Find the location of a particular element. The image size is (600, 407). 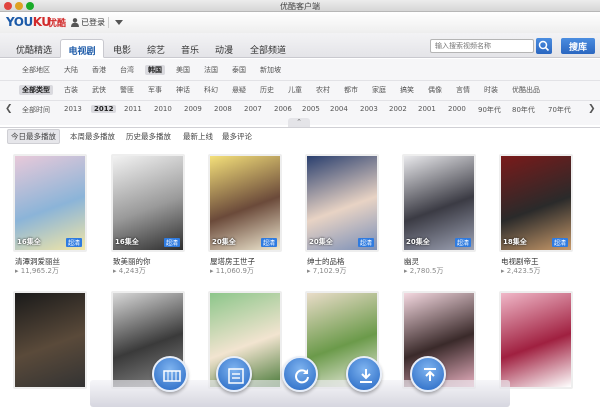

sort-most-comments: 最多评论 is located at coordinates (237, 136).